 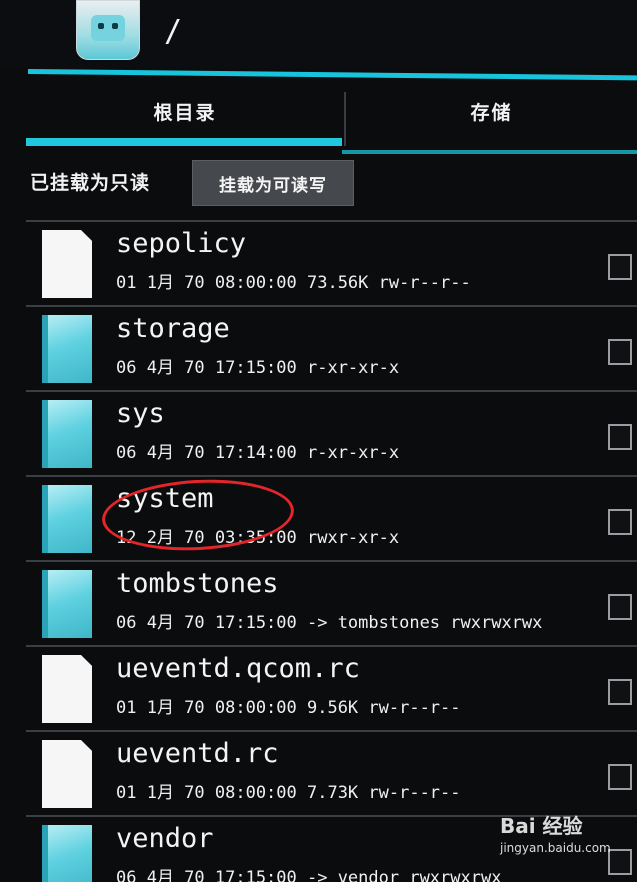 I want to click on watermark-url: jingyan.baidu.com, so click(x=555, y=848).